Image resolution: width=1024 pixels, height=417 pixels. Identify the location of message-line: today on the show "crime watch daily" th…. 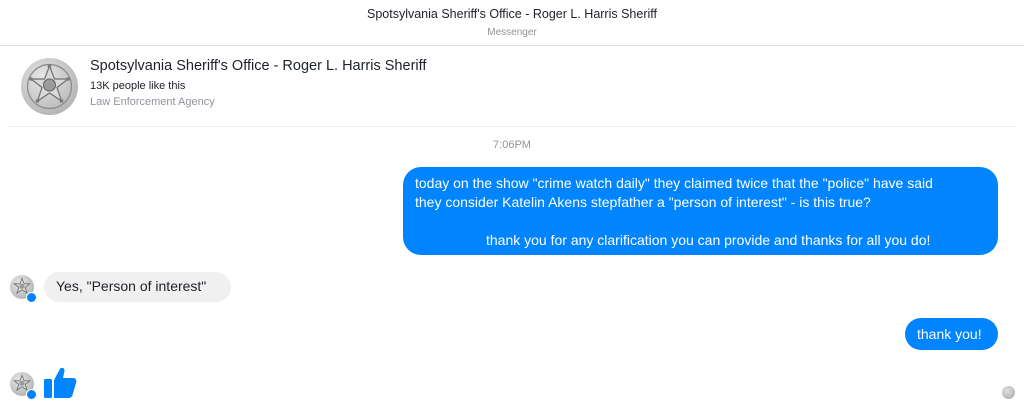
(674, 183).